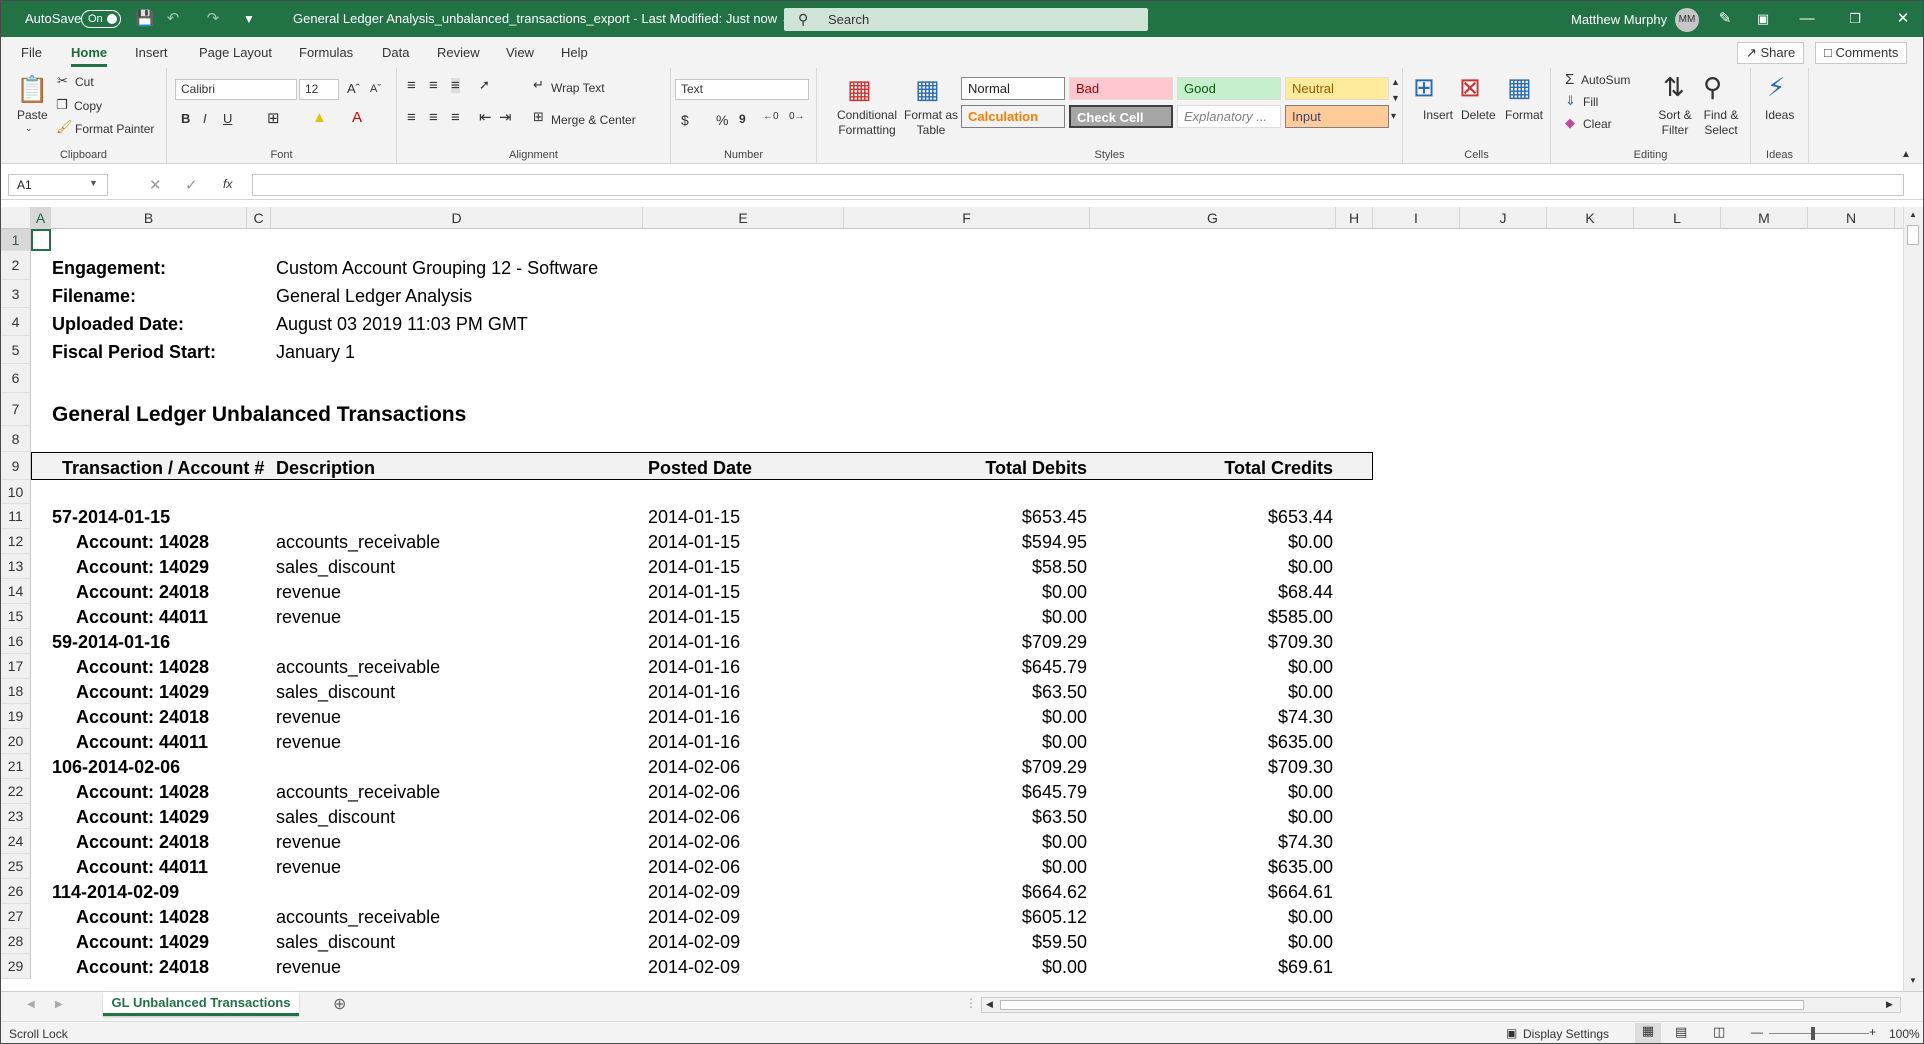 This screenshot has height=1044, width=1924. What do you see at coordinates (1913, 235) in the screenshot?
I see `vertical-scroll-thumb` at bounding box center [1913, 235].